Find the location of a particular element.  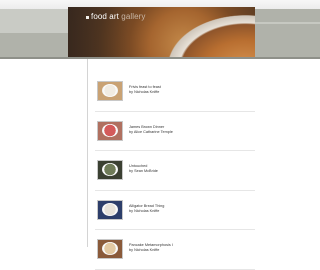

item-author: by Sean McBride is located at coordinates (143, 171).